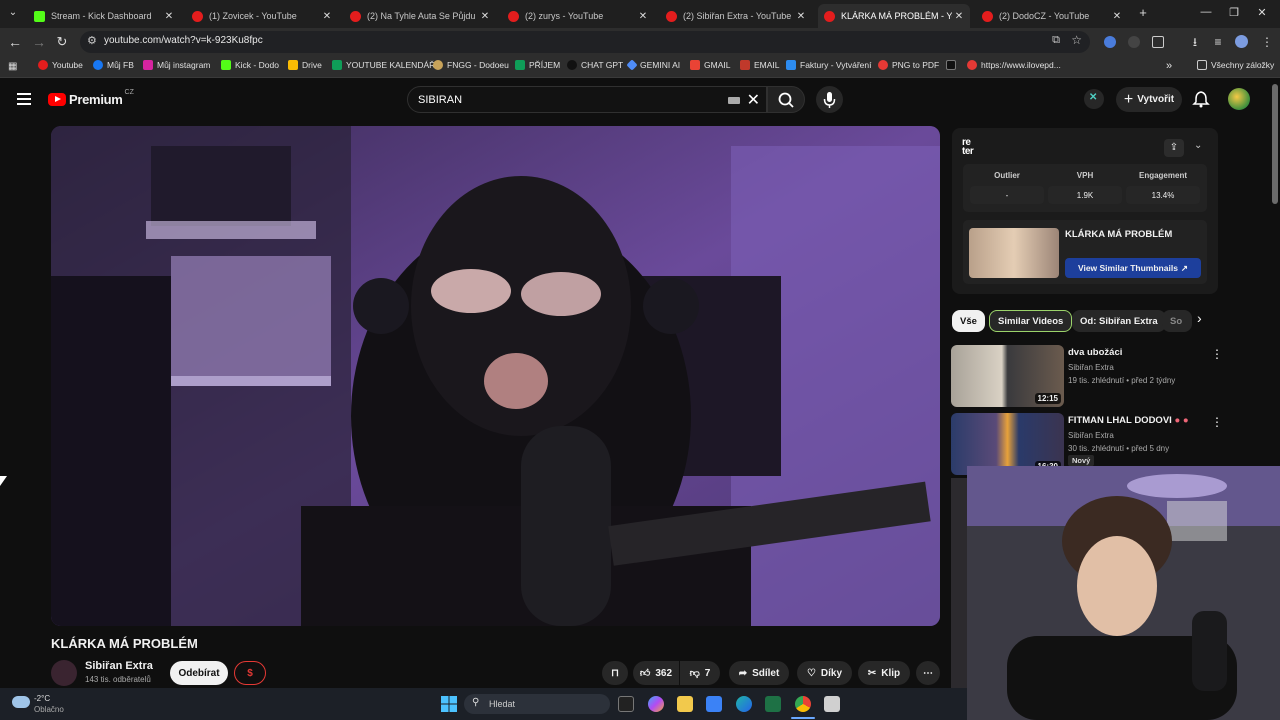 The width and height of the screenshot is (1280, 720). Describe the element at coordinates (91, 98) in the screenshot. I see `youtube-premium-logo: Premium CZ` at that location.